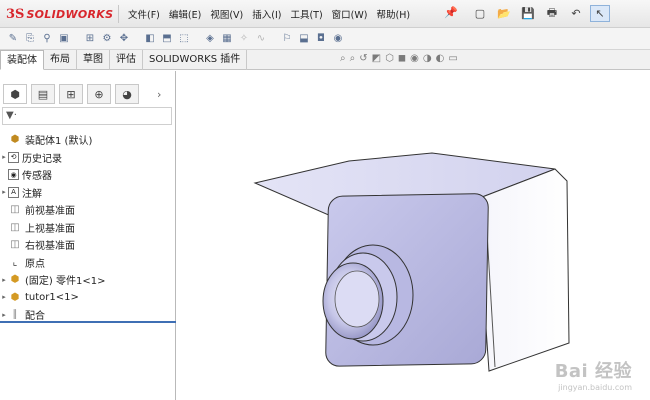 The height and width of the screenshot is (400, 650). What do you see at coordinates (88, 193) in the screenshot?
I see `tree-item-annotations: ▸ A 注解` at bounding box center [88, 193].